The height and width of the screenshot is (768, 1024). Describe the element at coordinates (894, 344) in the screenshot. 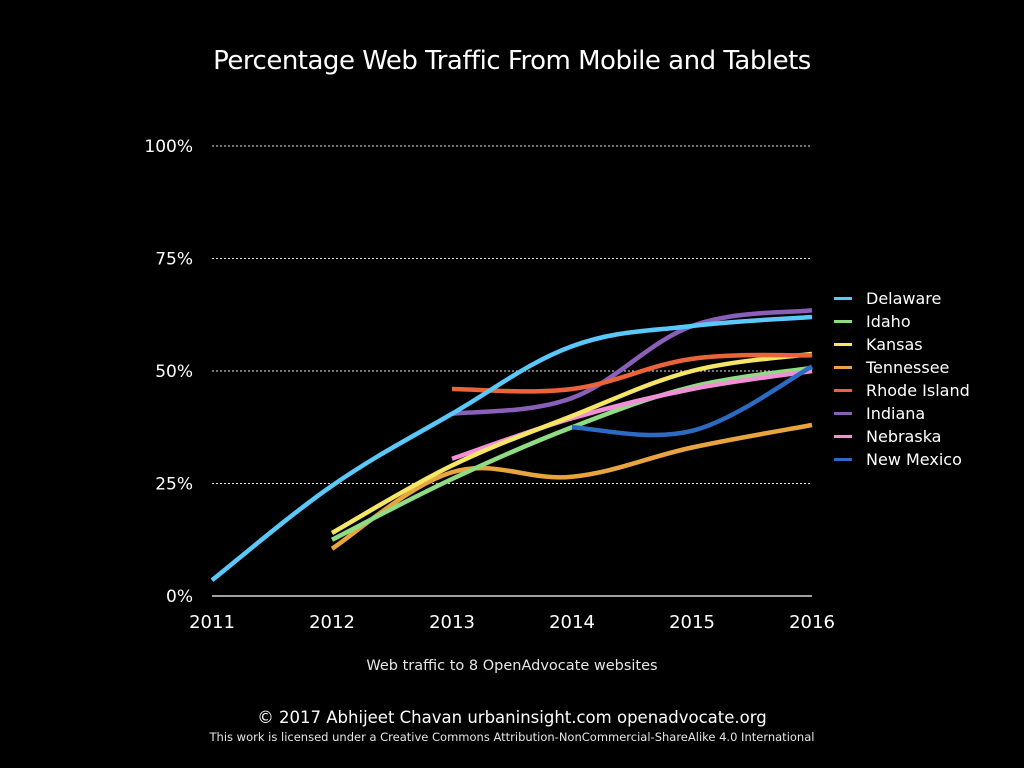

I see `legend-label: Kansas` at that location.